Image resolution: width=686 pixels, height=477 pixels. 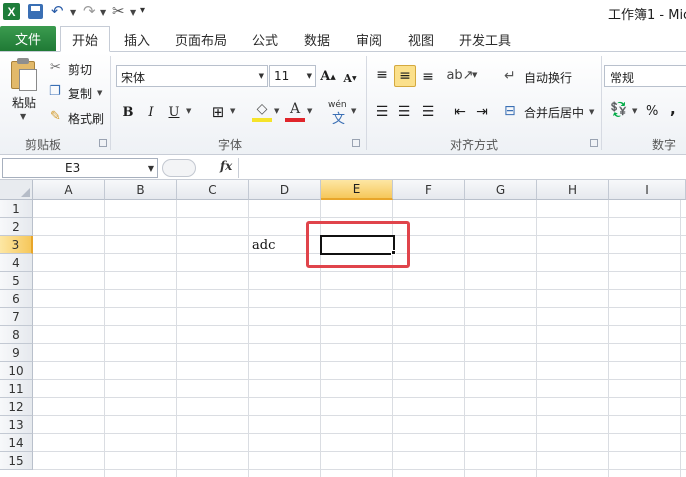 I want to click on row-header-8: 8, so click(x=16, y=335).